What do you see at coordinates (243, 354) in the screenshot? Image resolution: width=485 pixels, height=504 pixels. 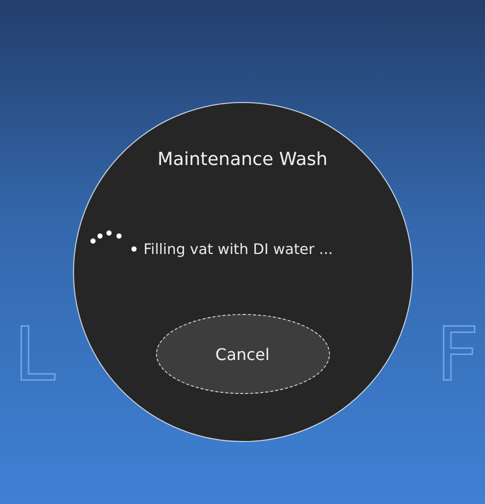 I see `cancel-button: Cancel` at bounding box center [243, 354].